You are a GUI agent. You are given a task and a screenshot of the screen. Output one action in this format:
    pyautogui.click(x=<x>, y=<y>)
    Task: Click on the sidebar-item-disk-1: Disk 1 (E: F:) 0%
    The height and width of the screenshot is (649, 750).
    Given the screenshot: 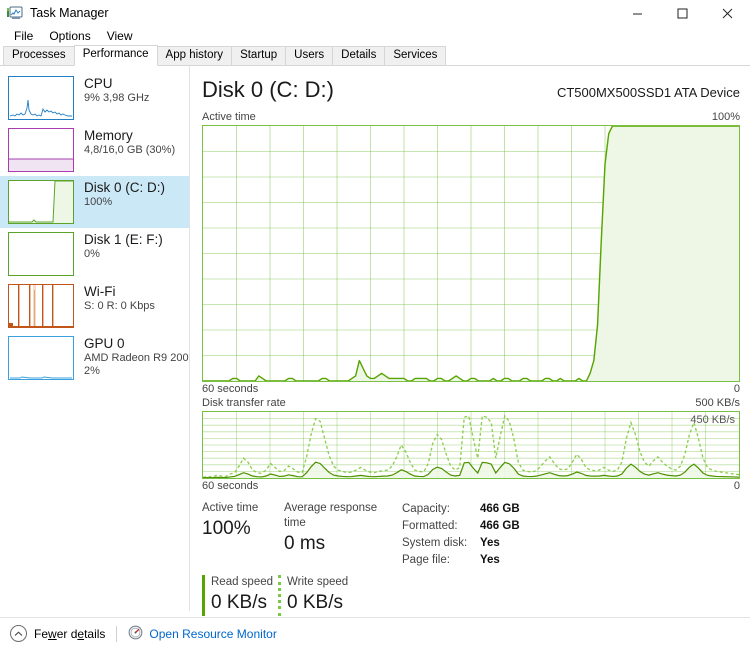 What is the action you would take?
    pyautogui.click(x=94, y=254)
    